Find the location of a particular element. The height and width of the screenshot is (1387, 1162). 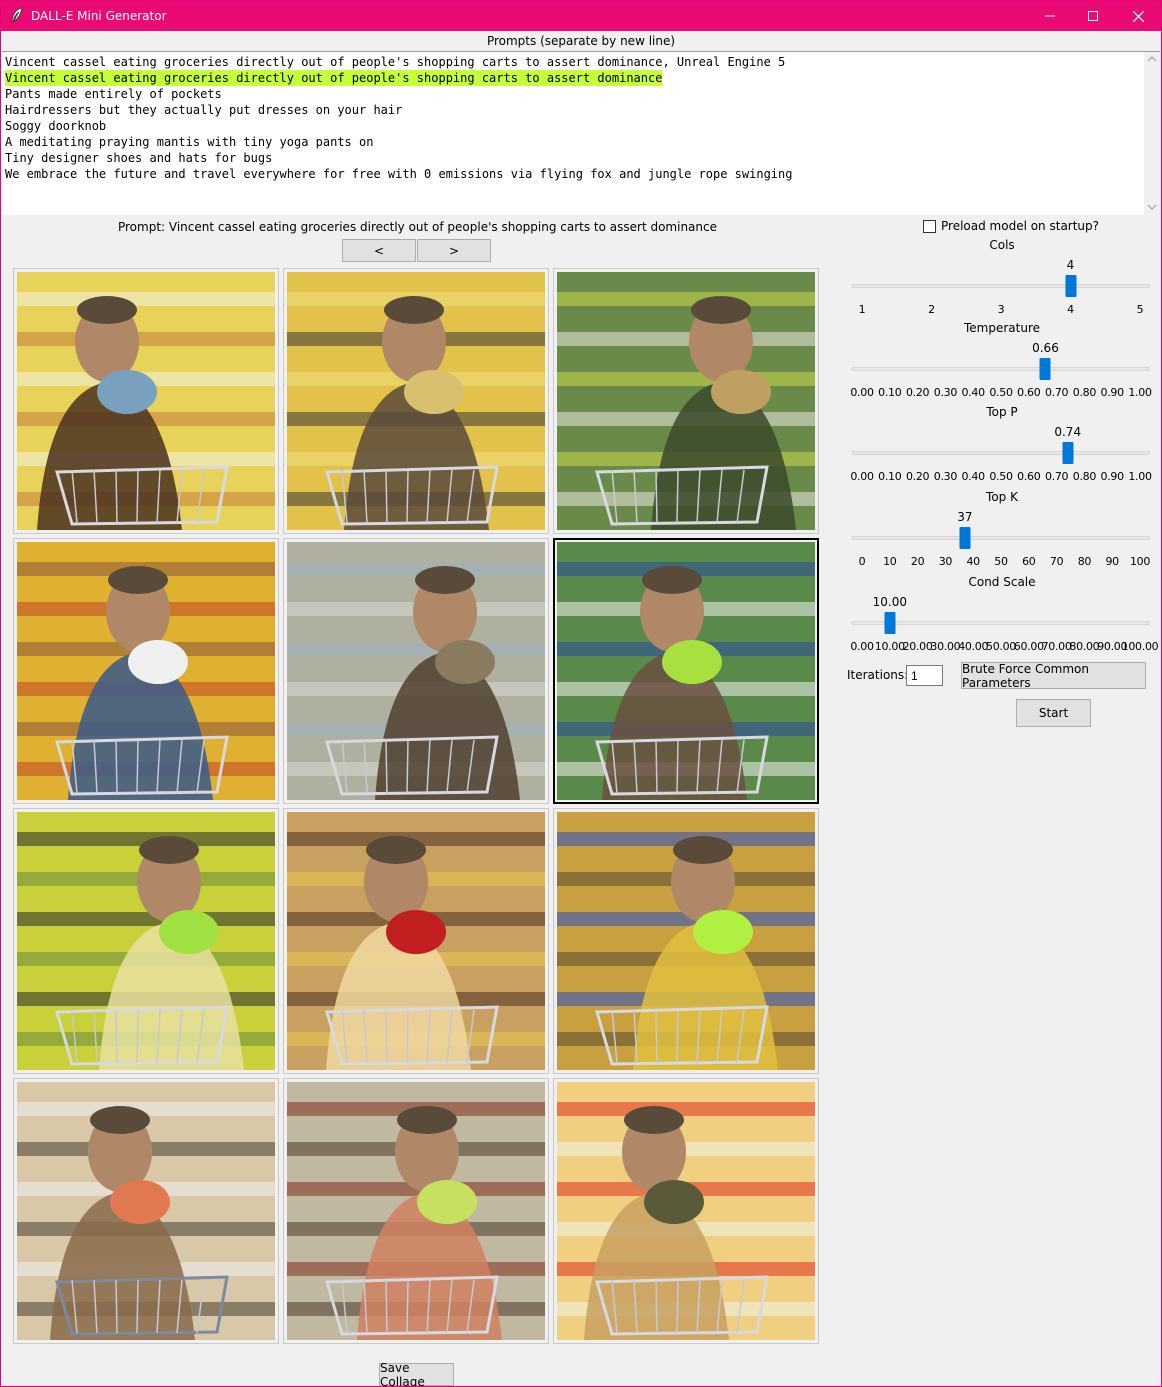

prompt-line: Pants made entirely of pockets is located at coordinates (113, 94).